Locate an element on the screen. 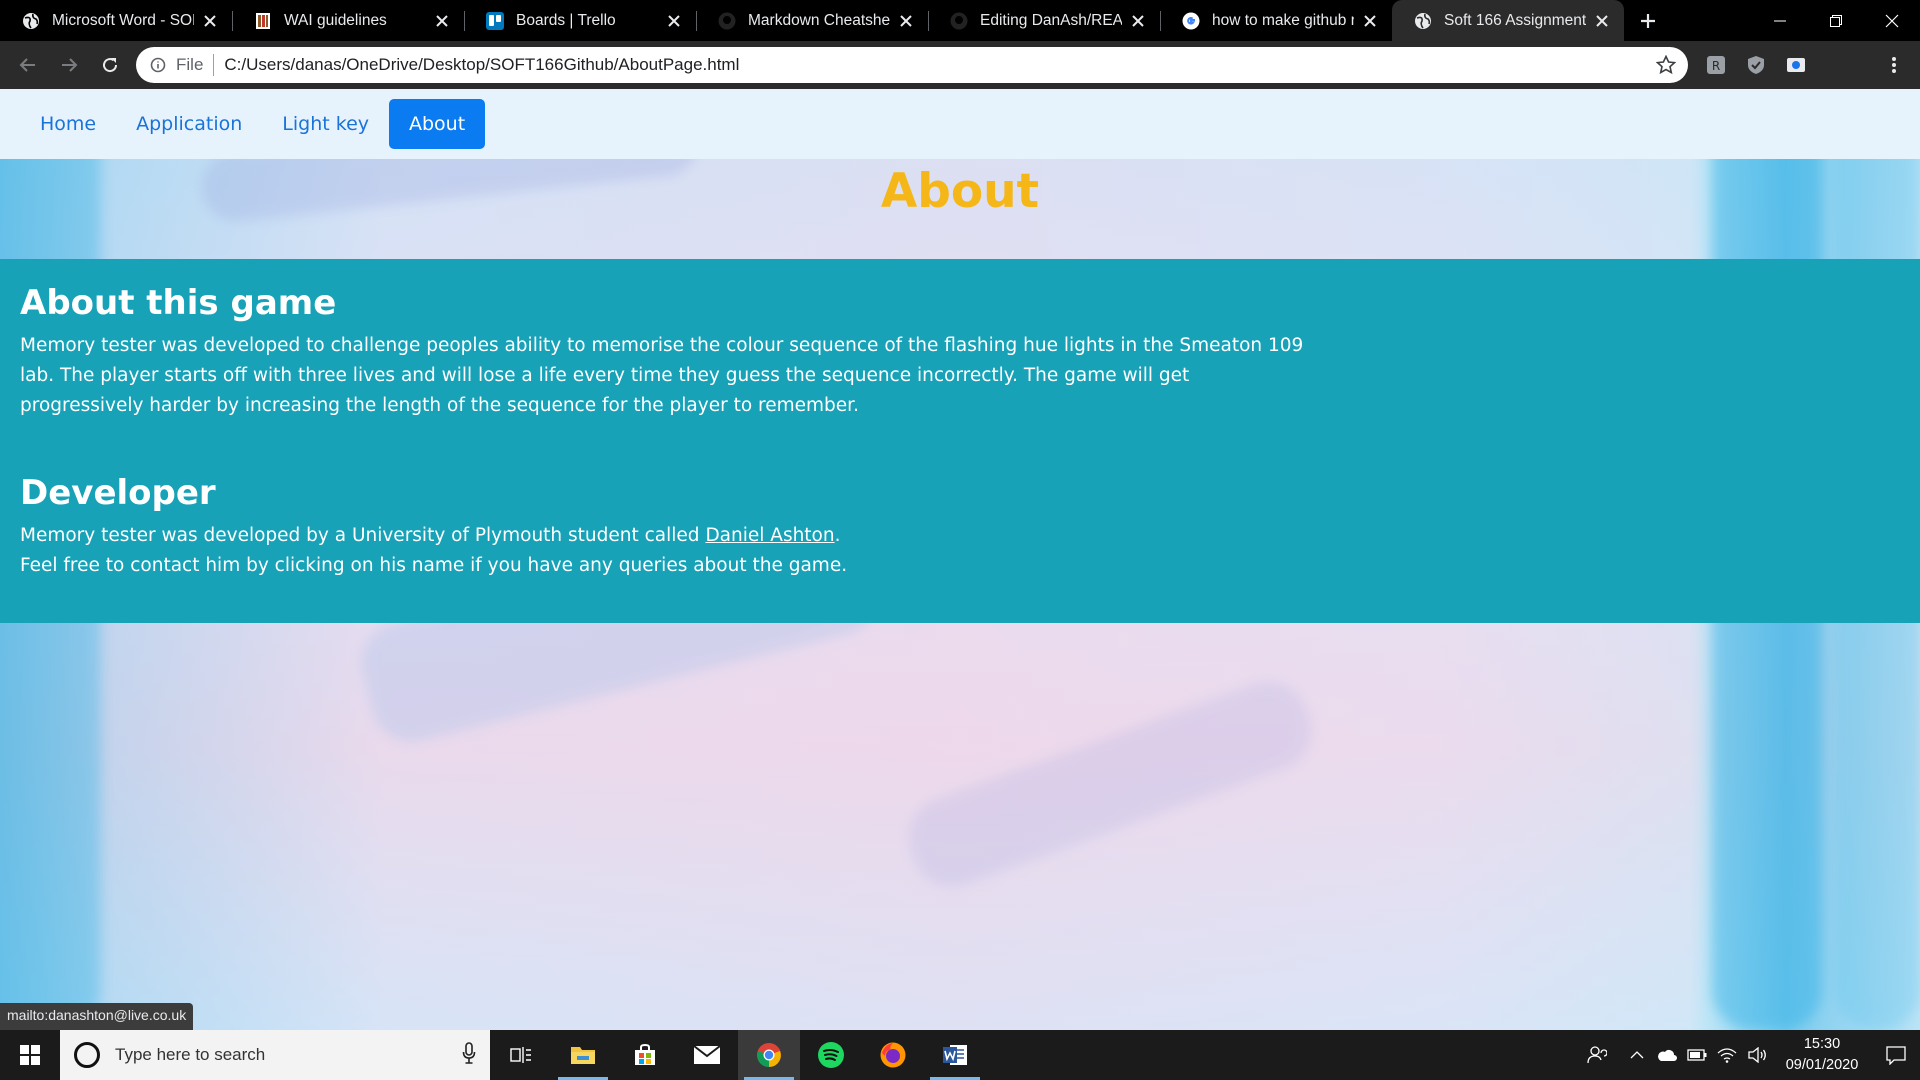  wai-icon is located at coordinates (263, 21).